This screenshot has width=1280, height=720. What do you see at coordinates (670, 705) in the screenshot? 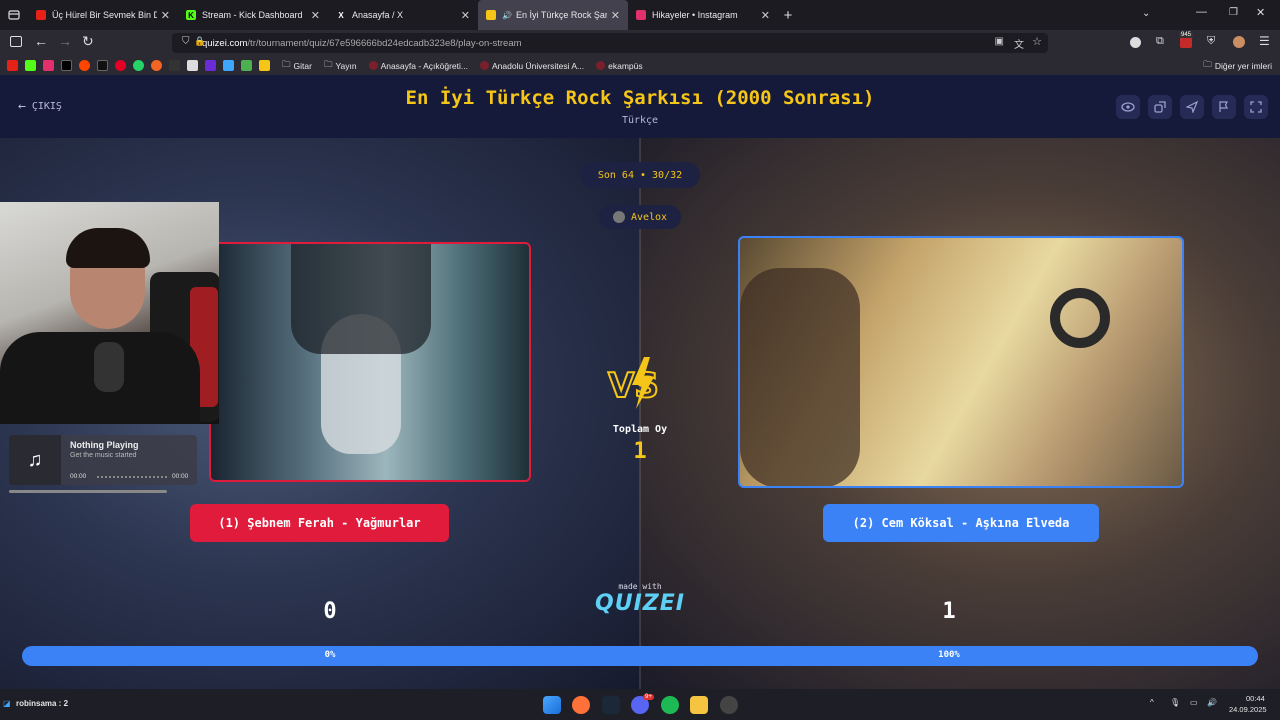
I see `spotify-icon` at bounding box center [670, 705].